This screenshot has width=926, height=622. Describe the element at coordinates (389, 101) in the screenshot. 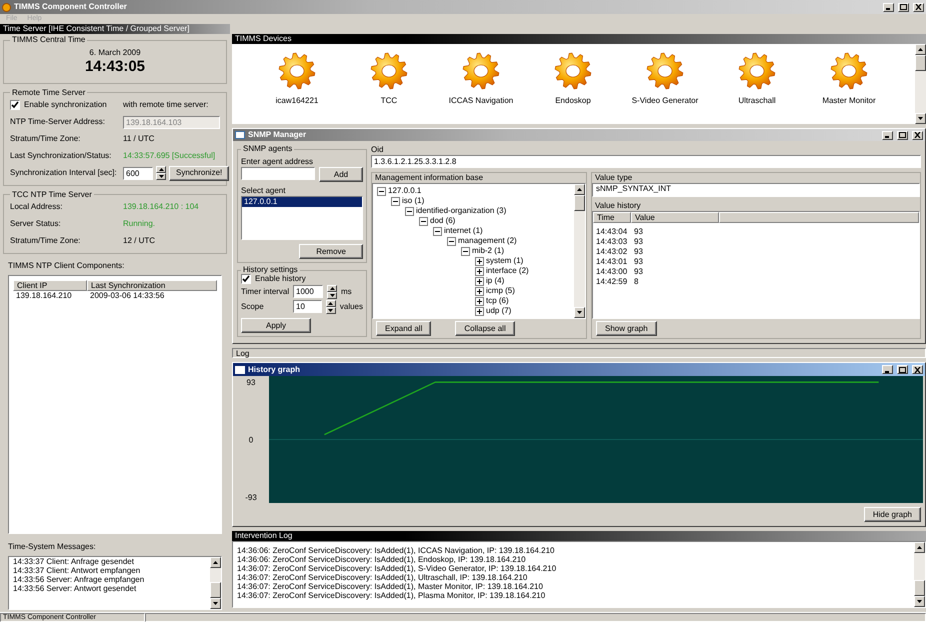

I see `device-label: TCC` at that location.